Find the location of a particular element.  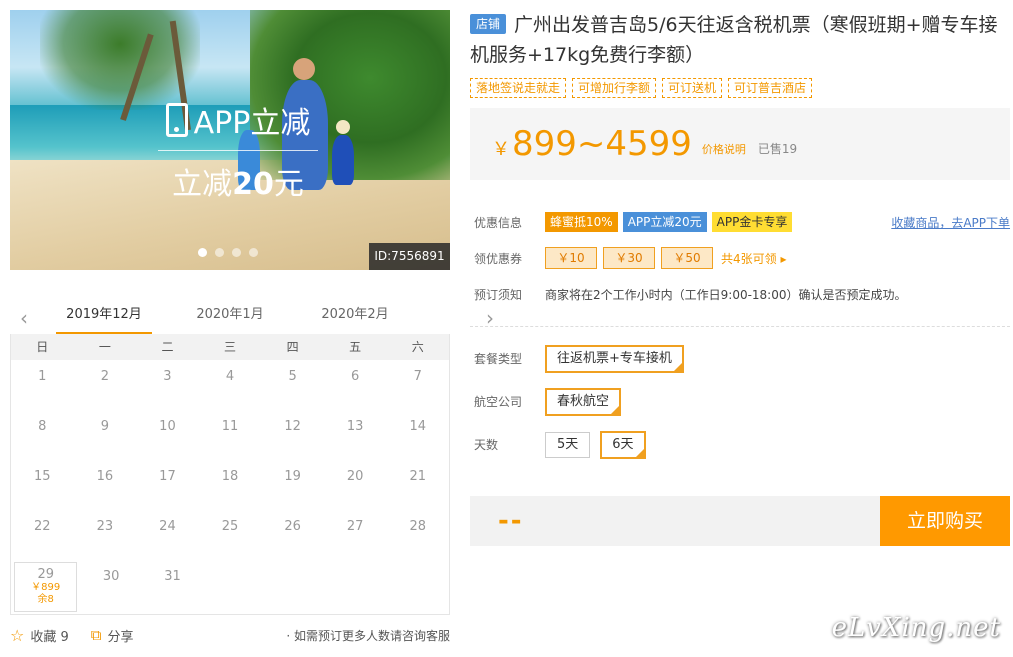

weekday-label: 日 is located at coordinates (42, 347).